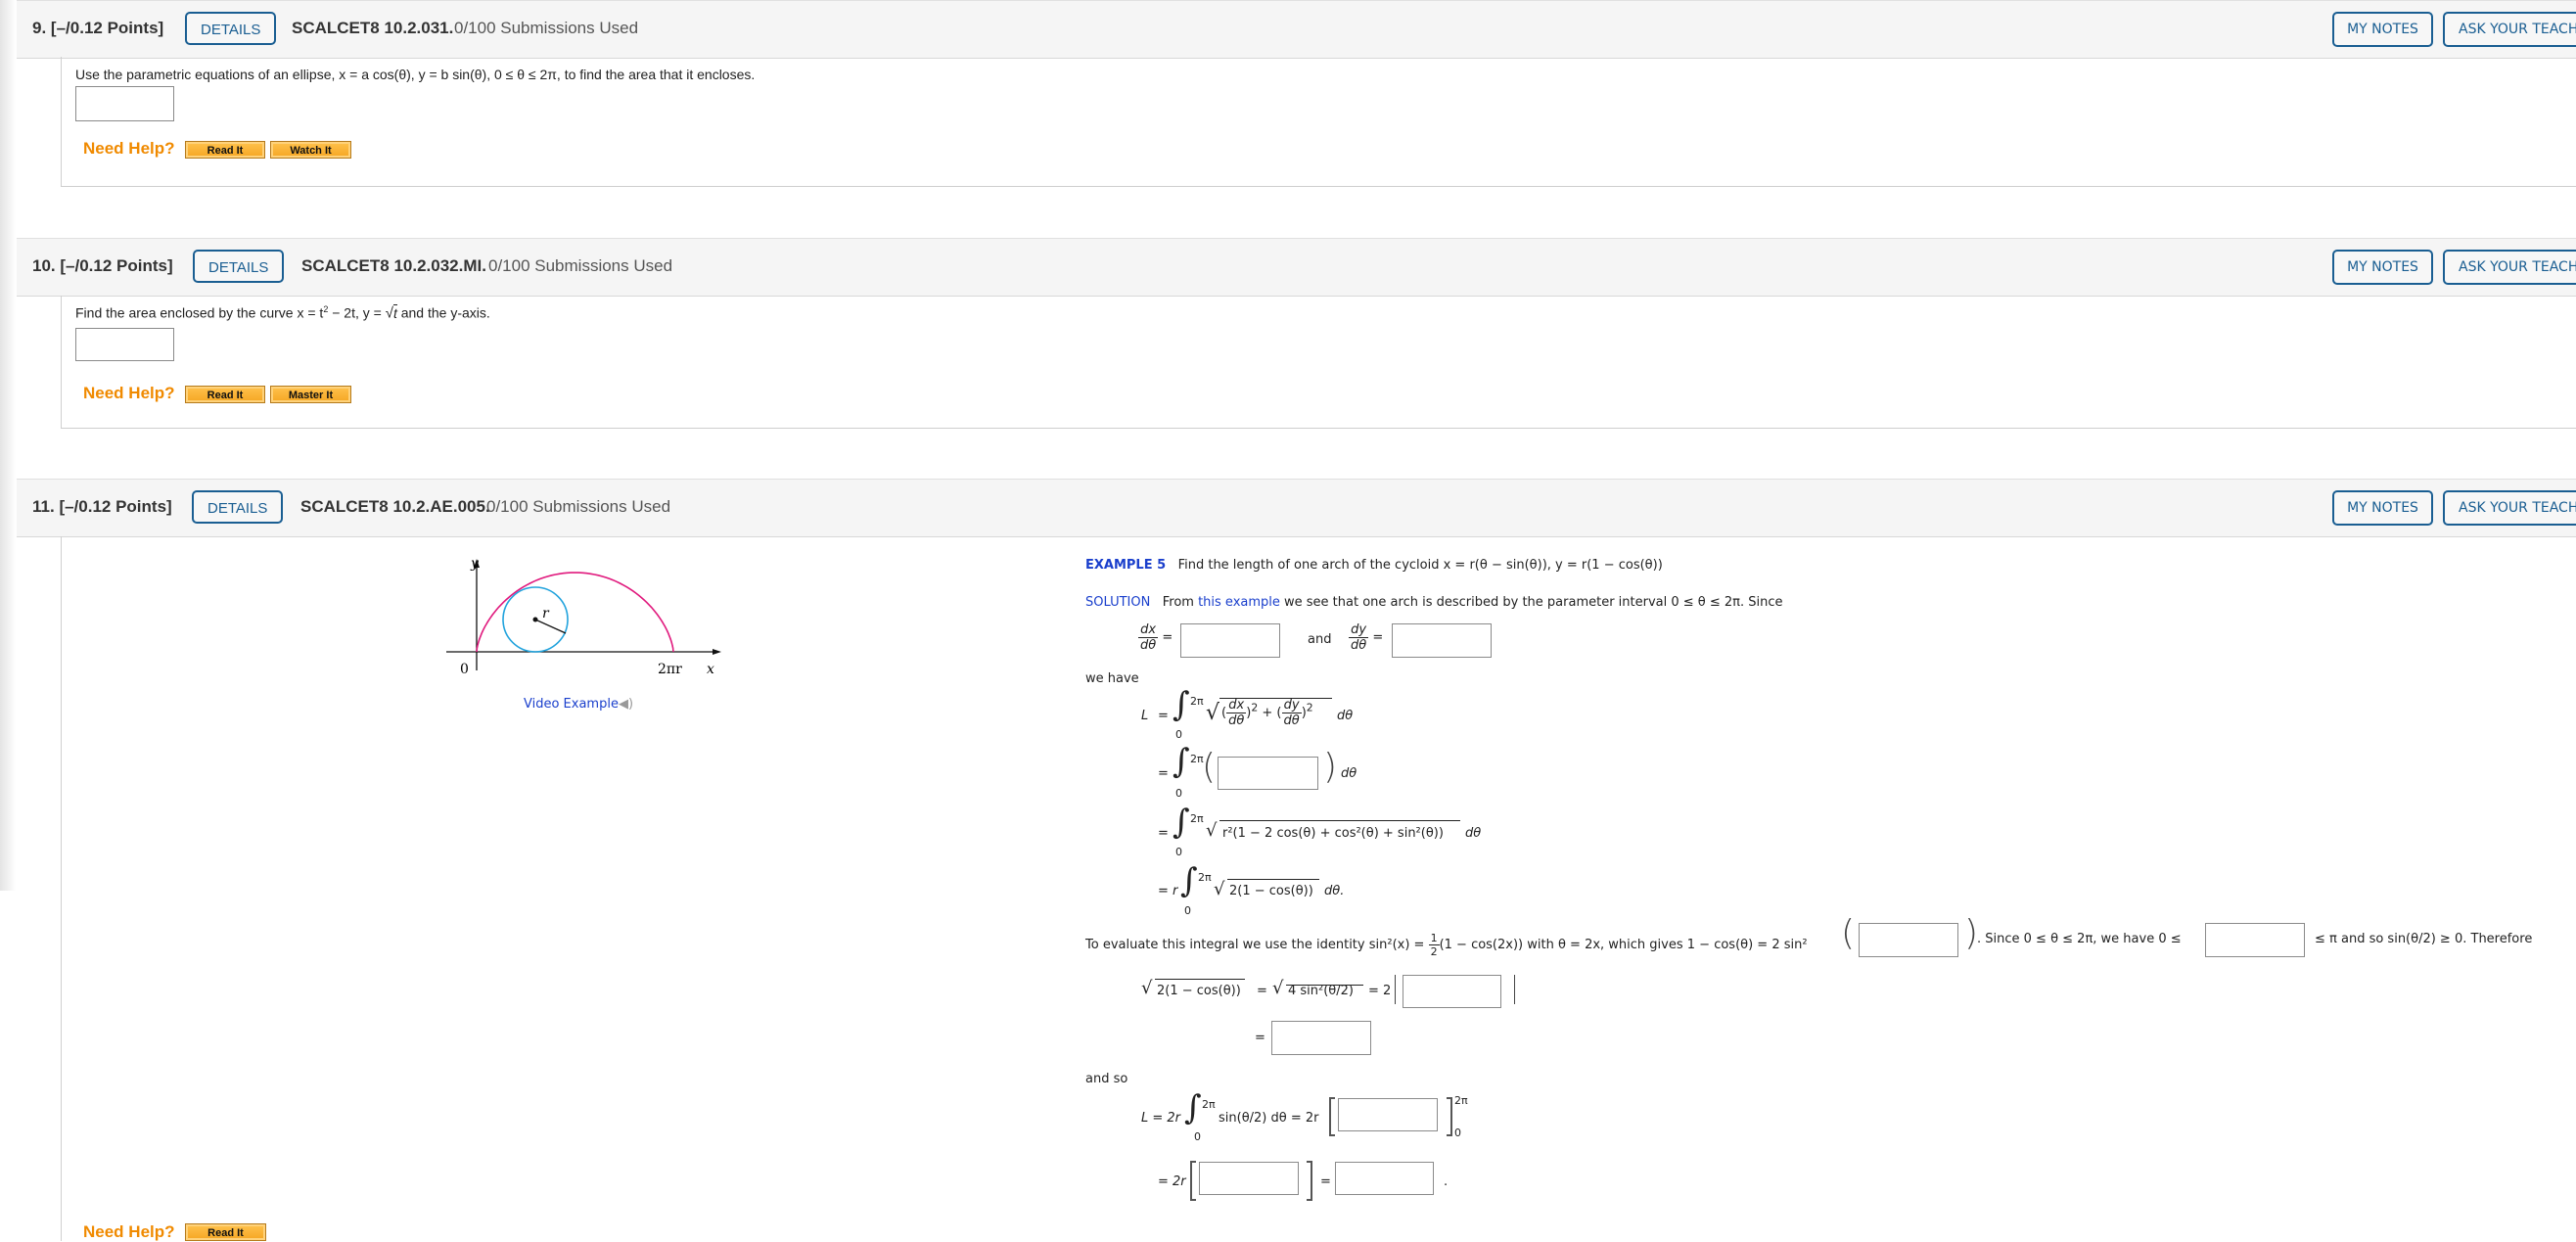  I want to click on dy-dtheta-input, so click(1442, 641).